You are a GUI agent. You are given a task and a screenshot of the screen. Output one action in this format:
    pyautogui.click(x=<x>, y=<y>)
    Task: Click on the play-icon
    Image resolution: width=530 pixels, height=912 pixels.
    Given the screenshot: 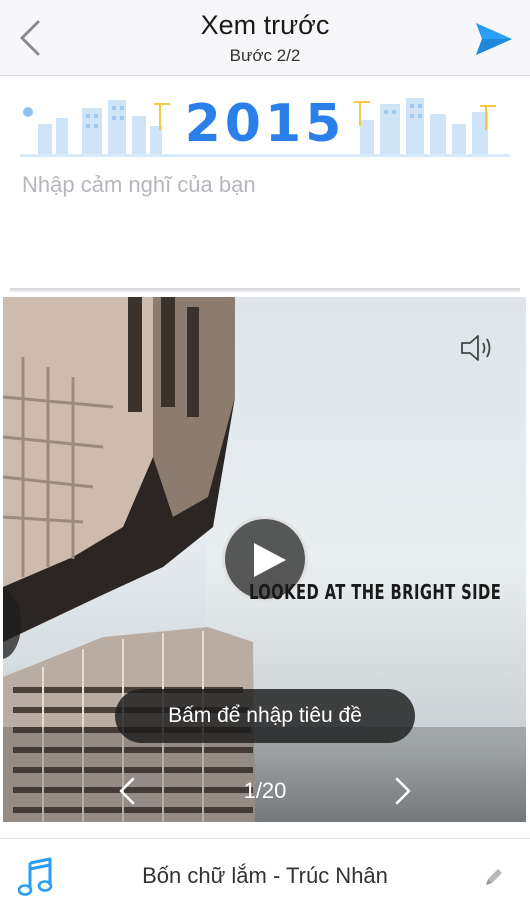 What is the action you would take?
    pyautogui.click(x=270, y=560)
    